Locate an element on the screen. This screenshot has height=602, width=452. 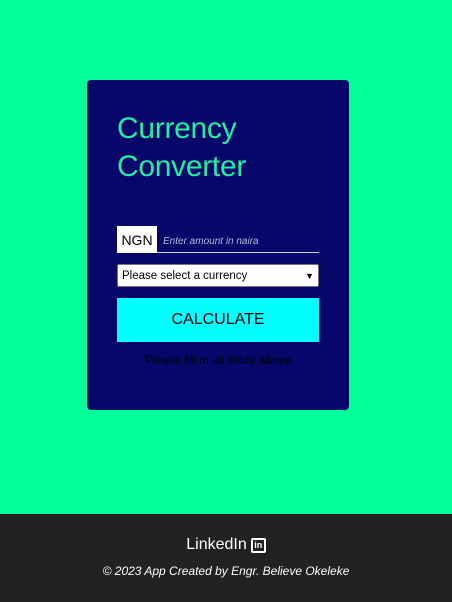
amount-input is located at coordinates (238, 239).